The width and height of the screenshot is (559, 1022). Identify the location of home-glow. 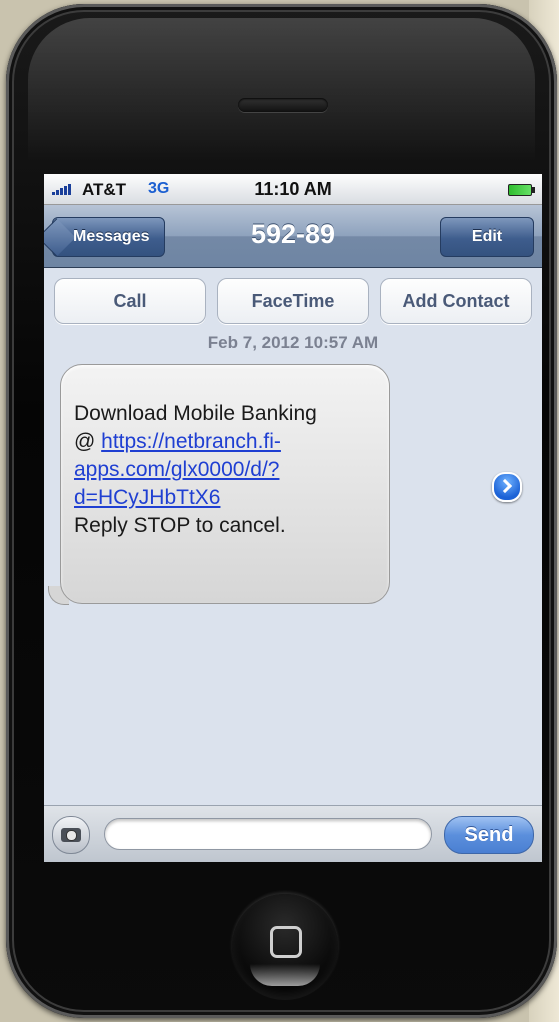
(285, 975).